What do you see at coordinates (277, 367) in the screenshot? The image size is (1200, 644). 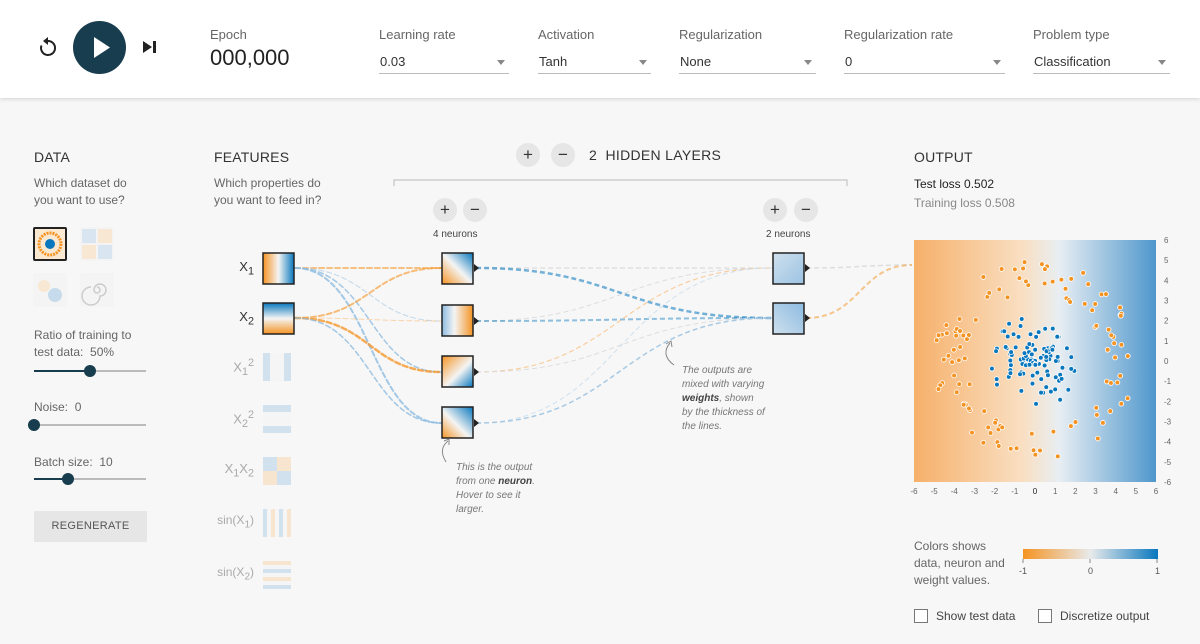 I see `feature-x1-squared-box` at bounding box center [277, 367].